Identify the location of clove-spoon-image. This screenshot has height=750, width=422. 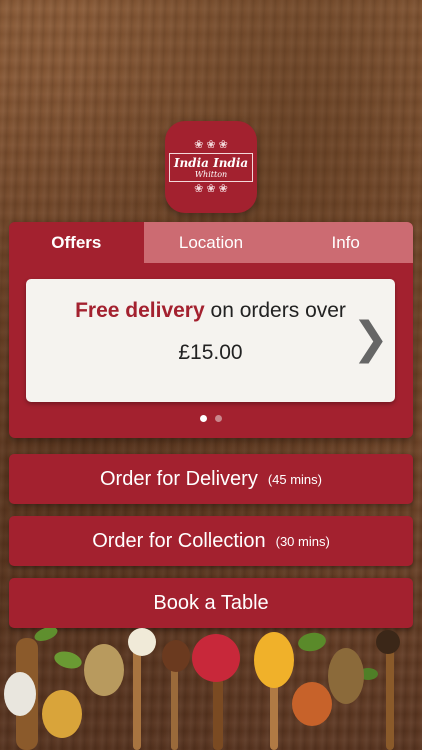
(176, 656).